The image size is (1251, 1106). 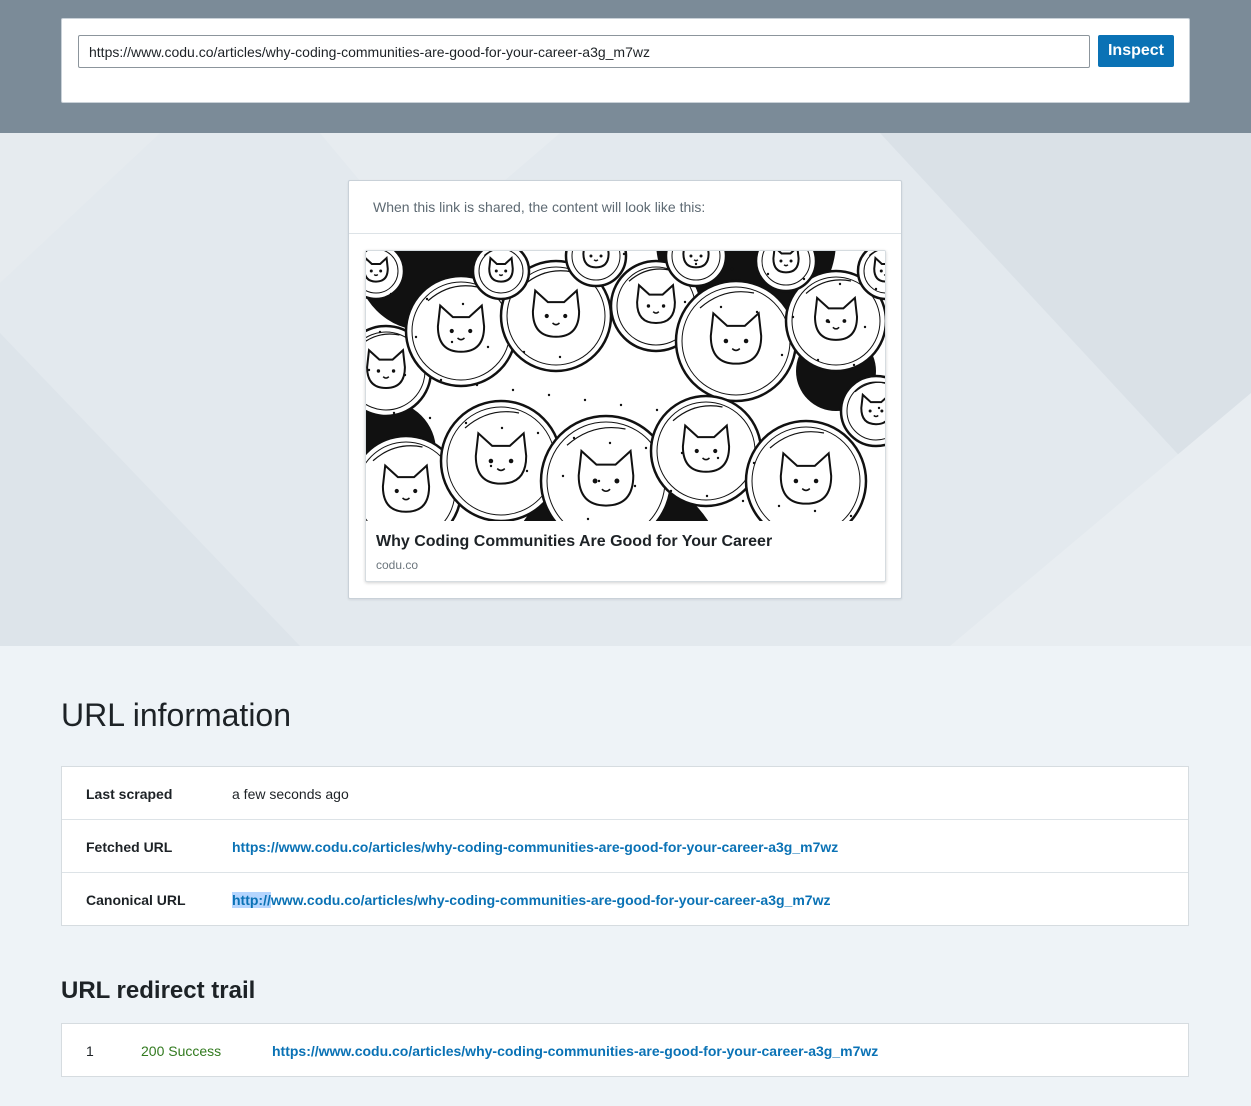 I want to click on canonical-url-label: Canonical URL, so click(x=136, y=900).